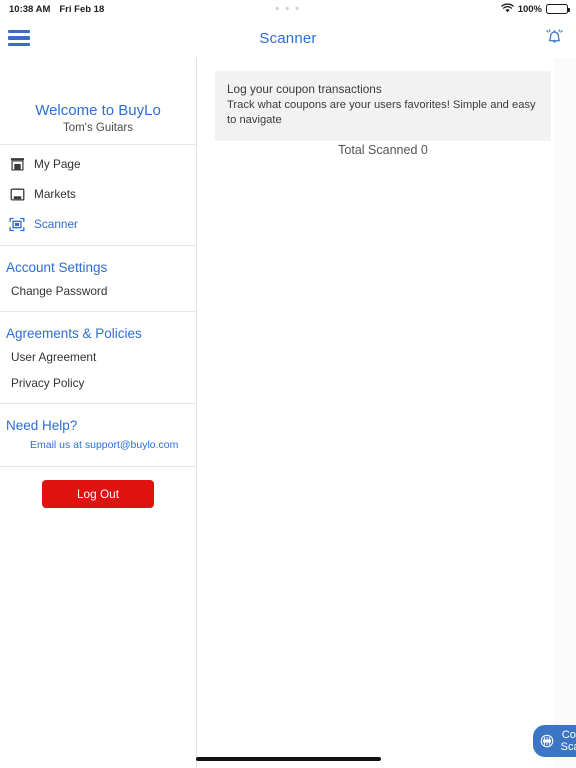 This screenshot has height=768, width=576. I want to click on status-bar-left: 10:38 AM Fri Feb 18, so click(56, 9).